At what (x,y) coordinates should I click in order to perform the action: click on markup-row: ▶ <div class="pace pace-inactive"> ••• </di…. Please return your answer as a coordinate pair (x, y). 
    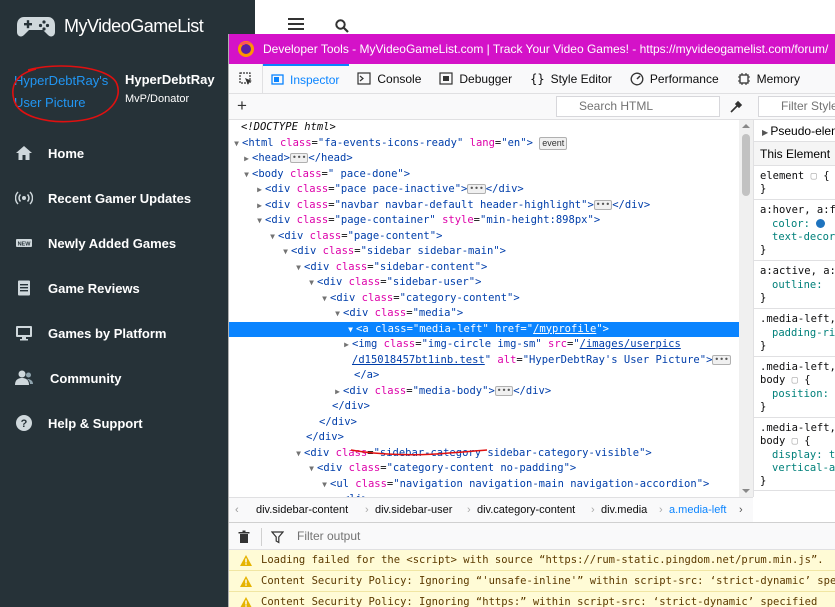
    Looking at the image, I should click on (484, 190).